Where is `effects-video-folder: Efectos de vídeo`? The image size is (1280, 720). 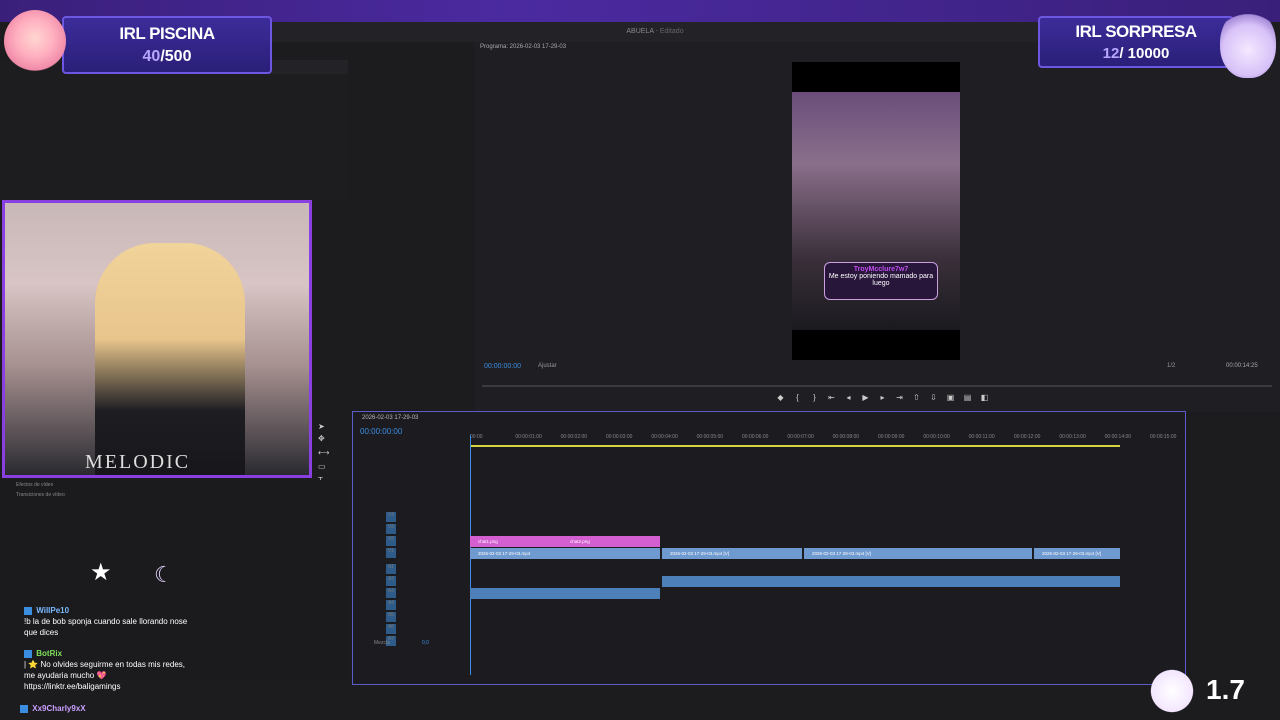
effects-video-folder: Efectos de vídeo is located at coordinates (34, 485).